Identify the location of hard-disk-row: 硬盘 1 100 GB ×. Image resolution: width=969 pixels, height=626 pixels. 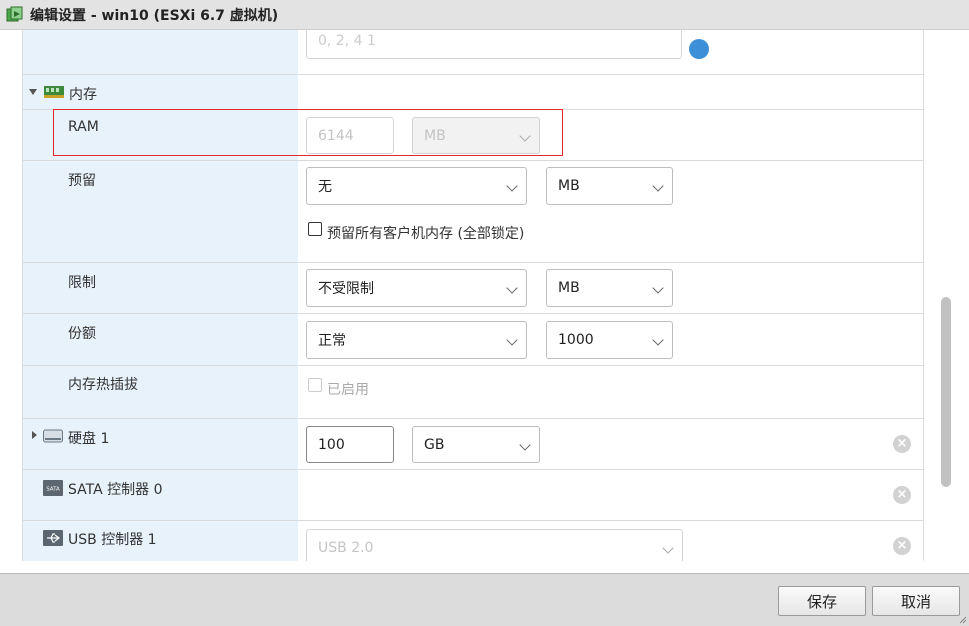
(473, 444).